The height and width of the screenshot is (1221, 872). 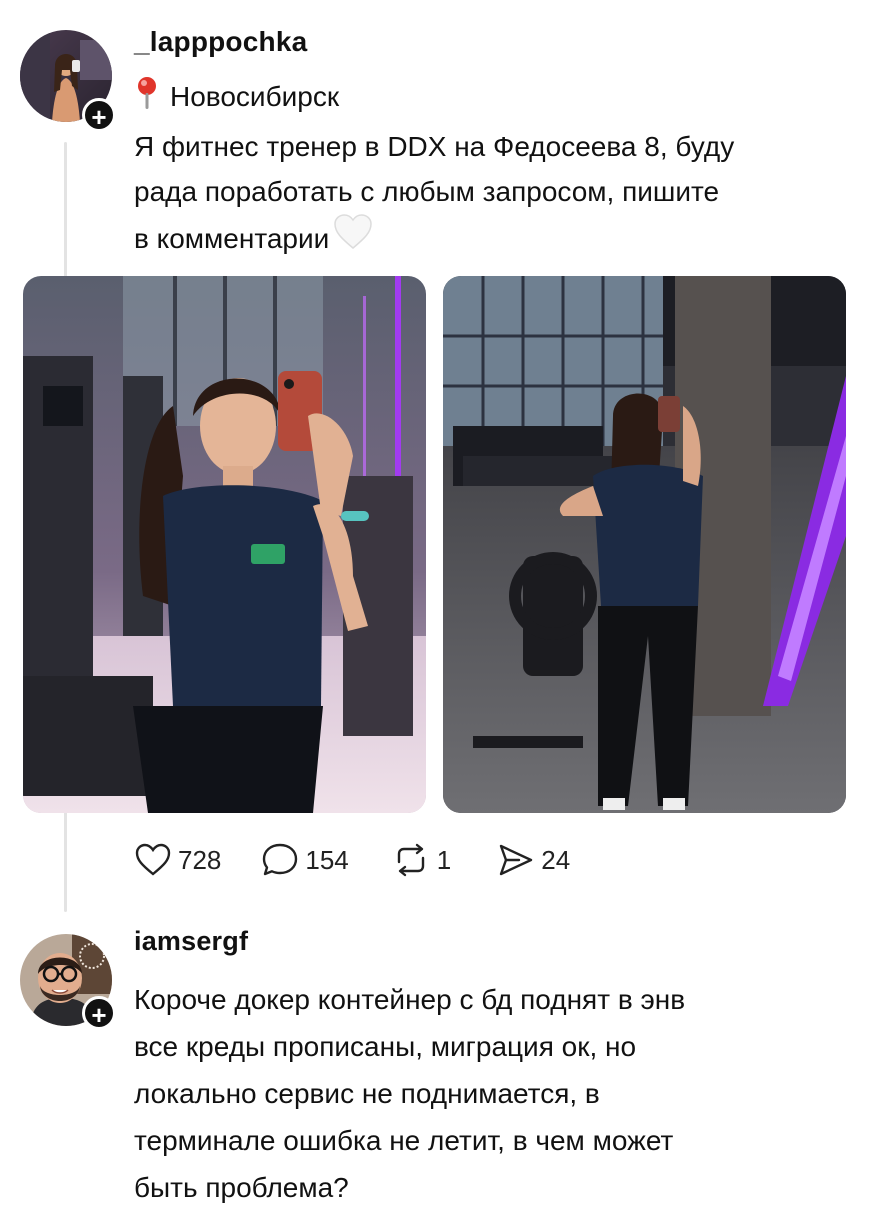 I want to click on share-button: 24, so click(x=533, y=860).